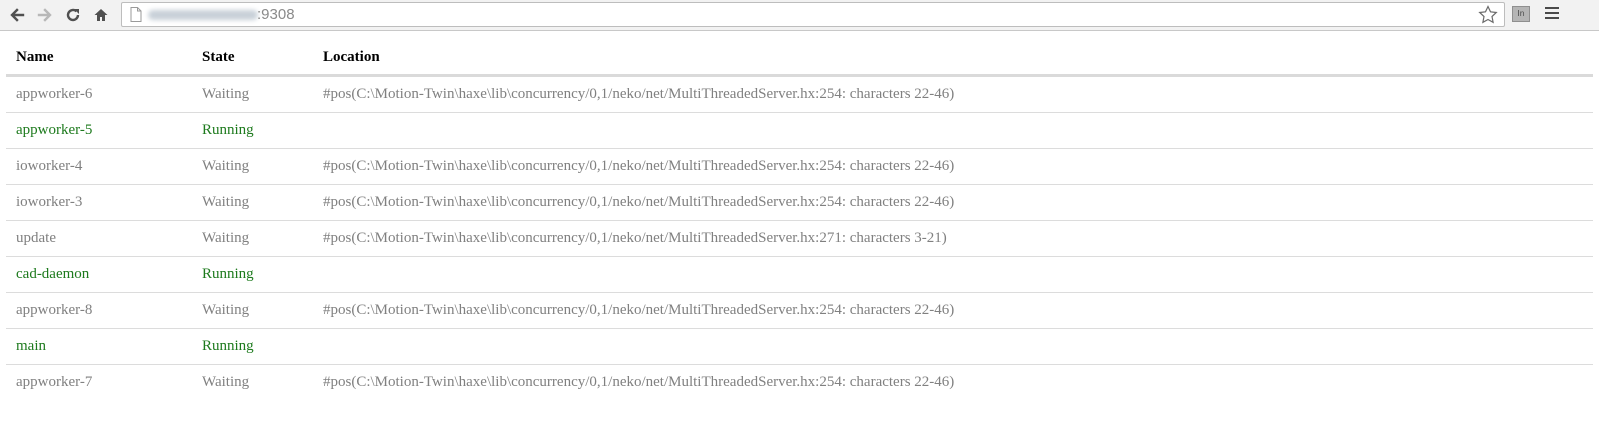 The image size is (1599, 444). I want to click on reload-icon, so click(73, 15).